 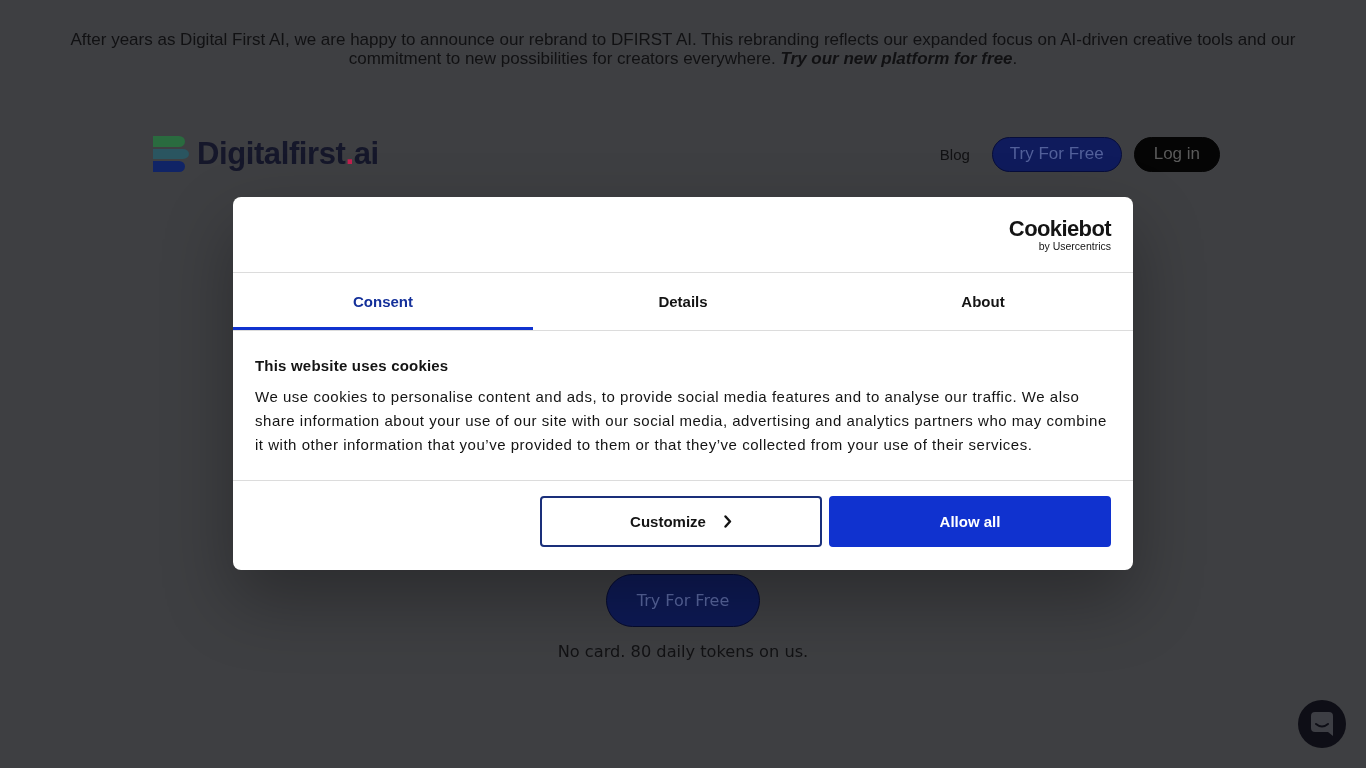 I want to click on dialog-body-text: We use cookies to personalise content and ads, to provide social media features and to analyse our traffic. We also share information about your use of our site with our social media, advertising and analytics partners who may combine it with other information that you’ve provided to them or that they’ve collected from your use of their services., so click(x=681, y=421).